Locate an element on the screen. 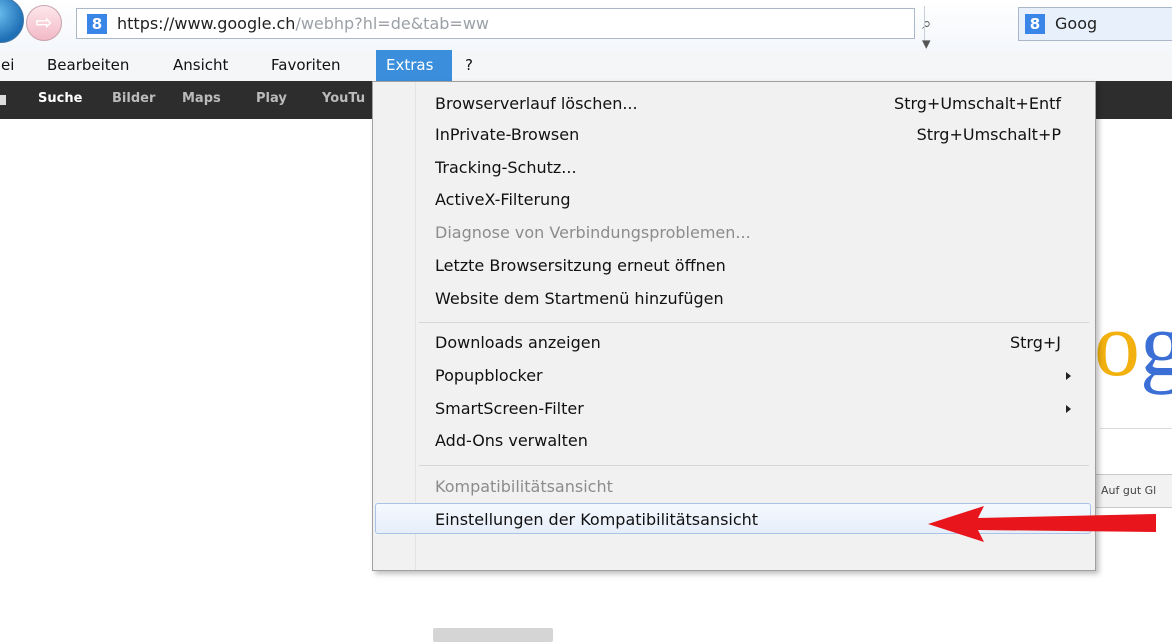 The height and width of the screenshot is (642, 1172). gbar-link-suche: Suche is located at coordinates (60, 98).